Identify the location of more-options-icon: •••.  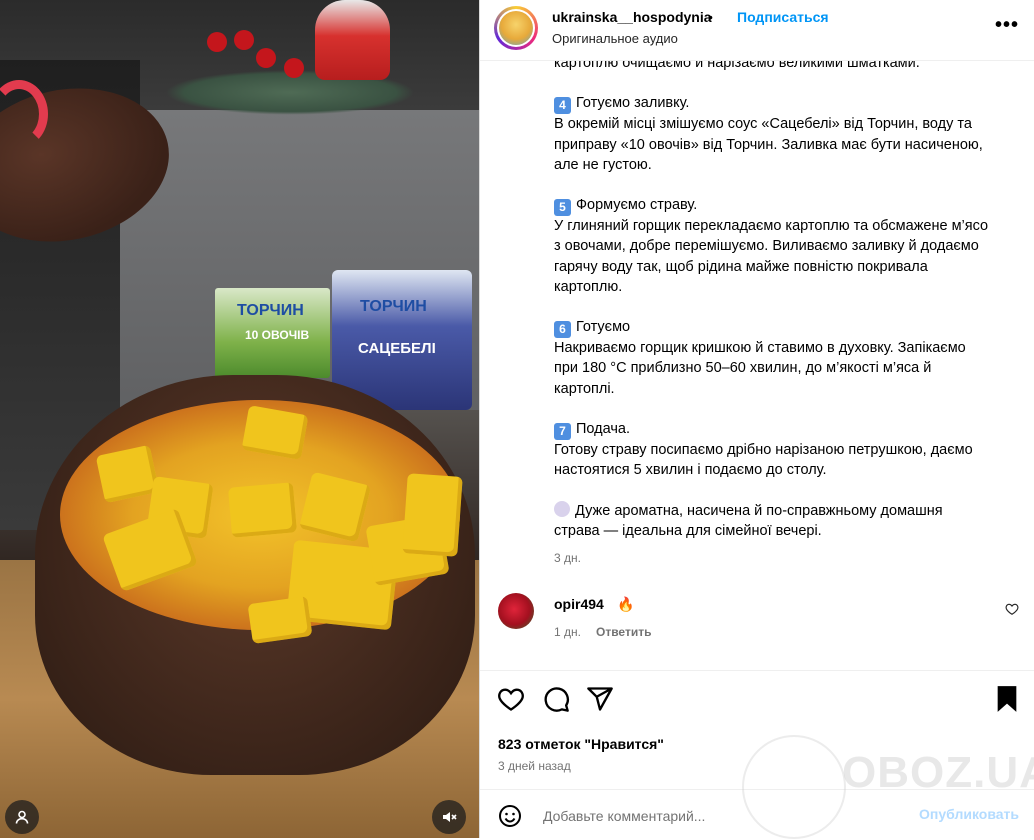
(1007, 25).